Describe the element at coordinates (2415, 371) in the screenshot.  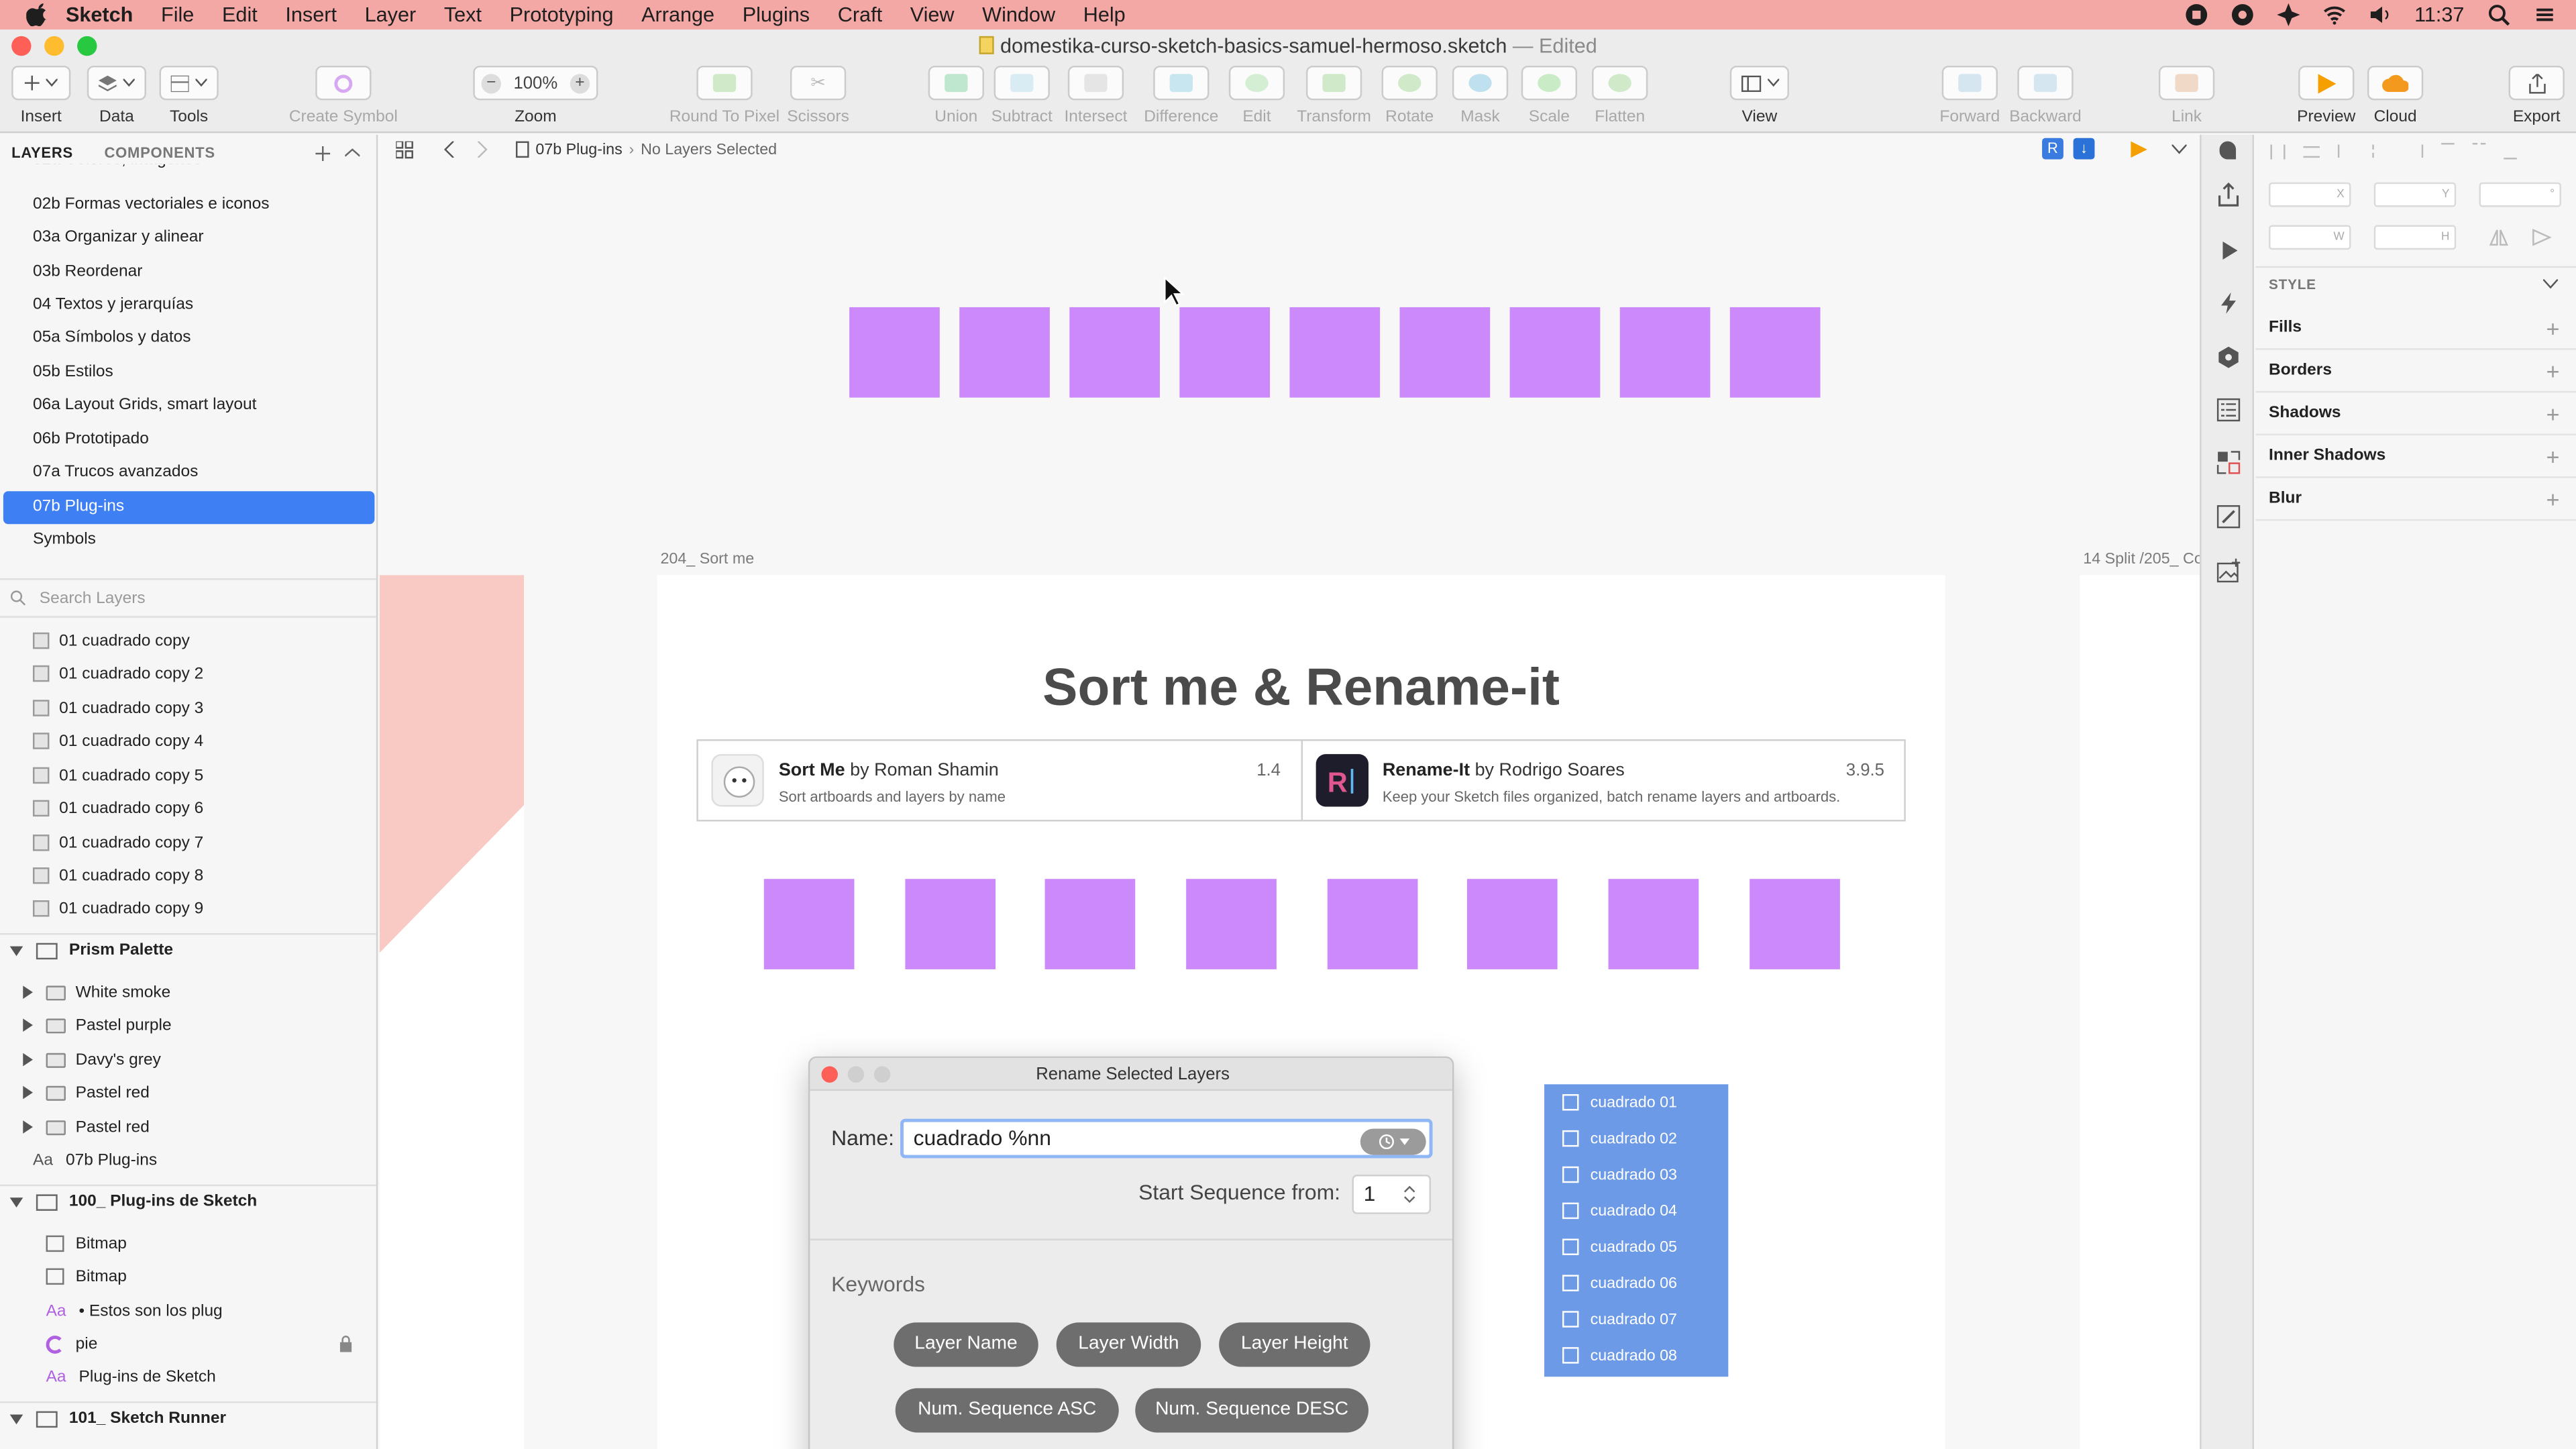
I see `borders-section: Borders +` at that location.